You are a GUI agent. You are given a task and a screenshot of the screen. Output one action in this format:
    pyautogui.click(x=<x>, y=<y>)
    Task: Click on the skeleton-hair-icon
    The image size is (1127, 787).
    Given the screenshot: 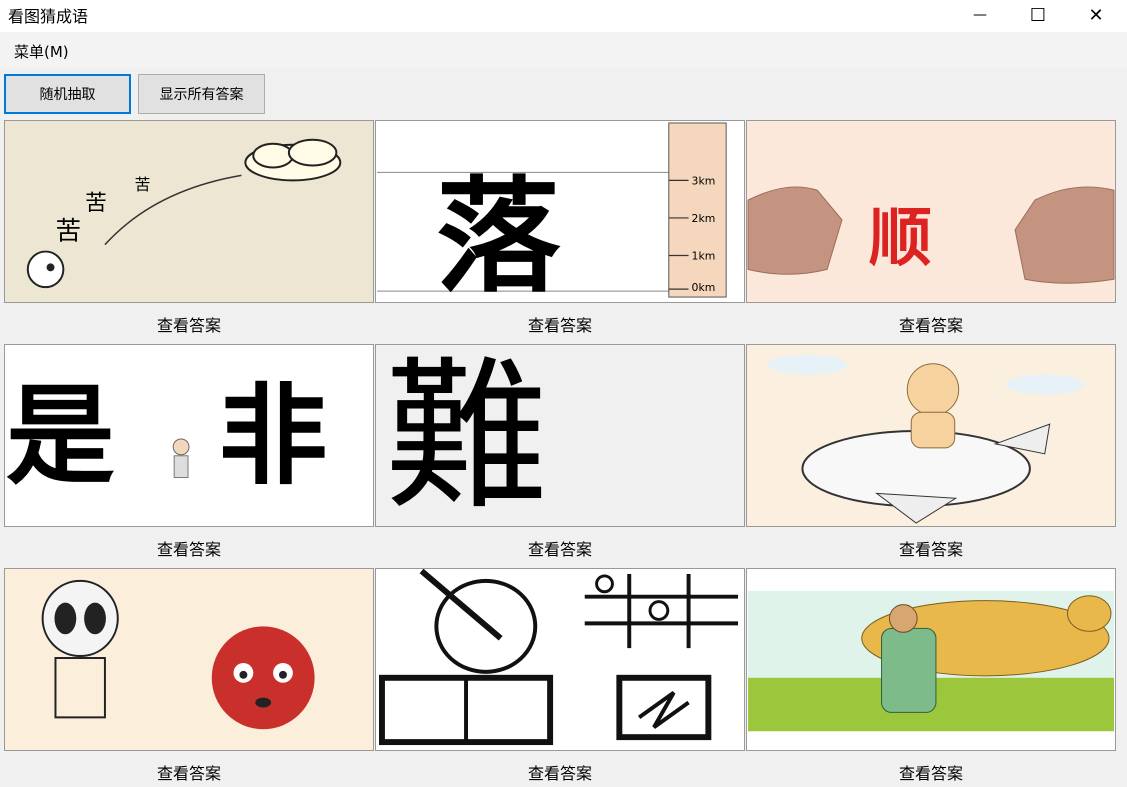 What is the action you would take?
    pyautogui.click(x=178, y=654)
    